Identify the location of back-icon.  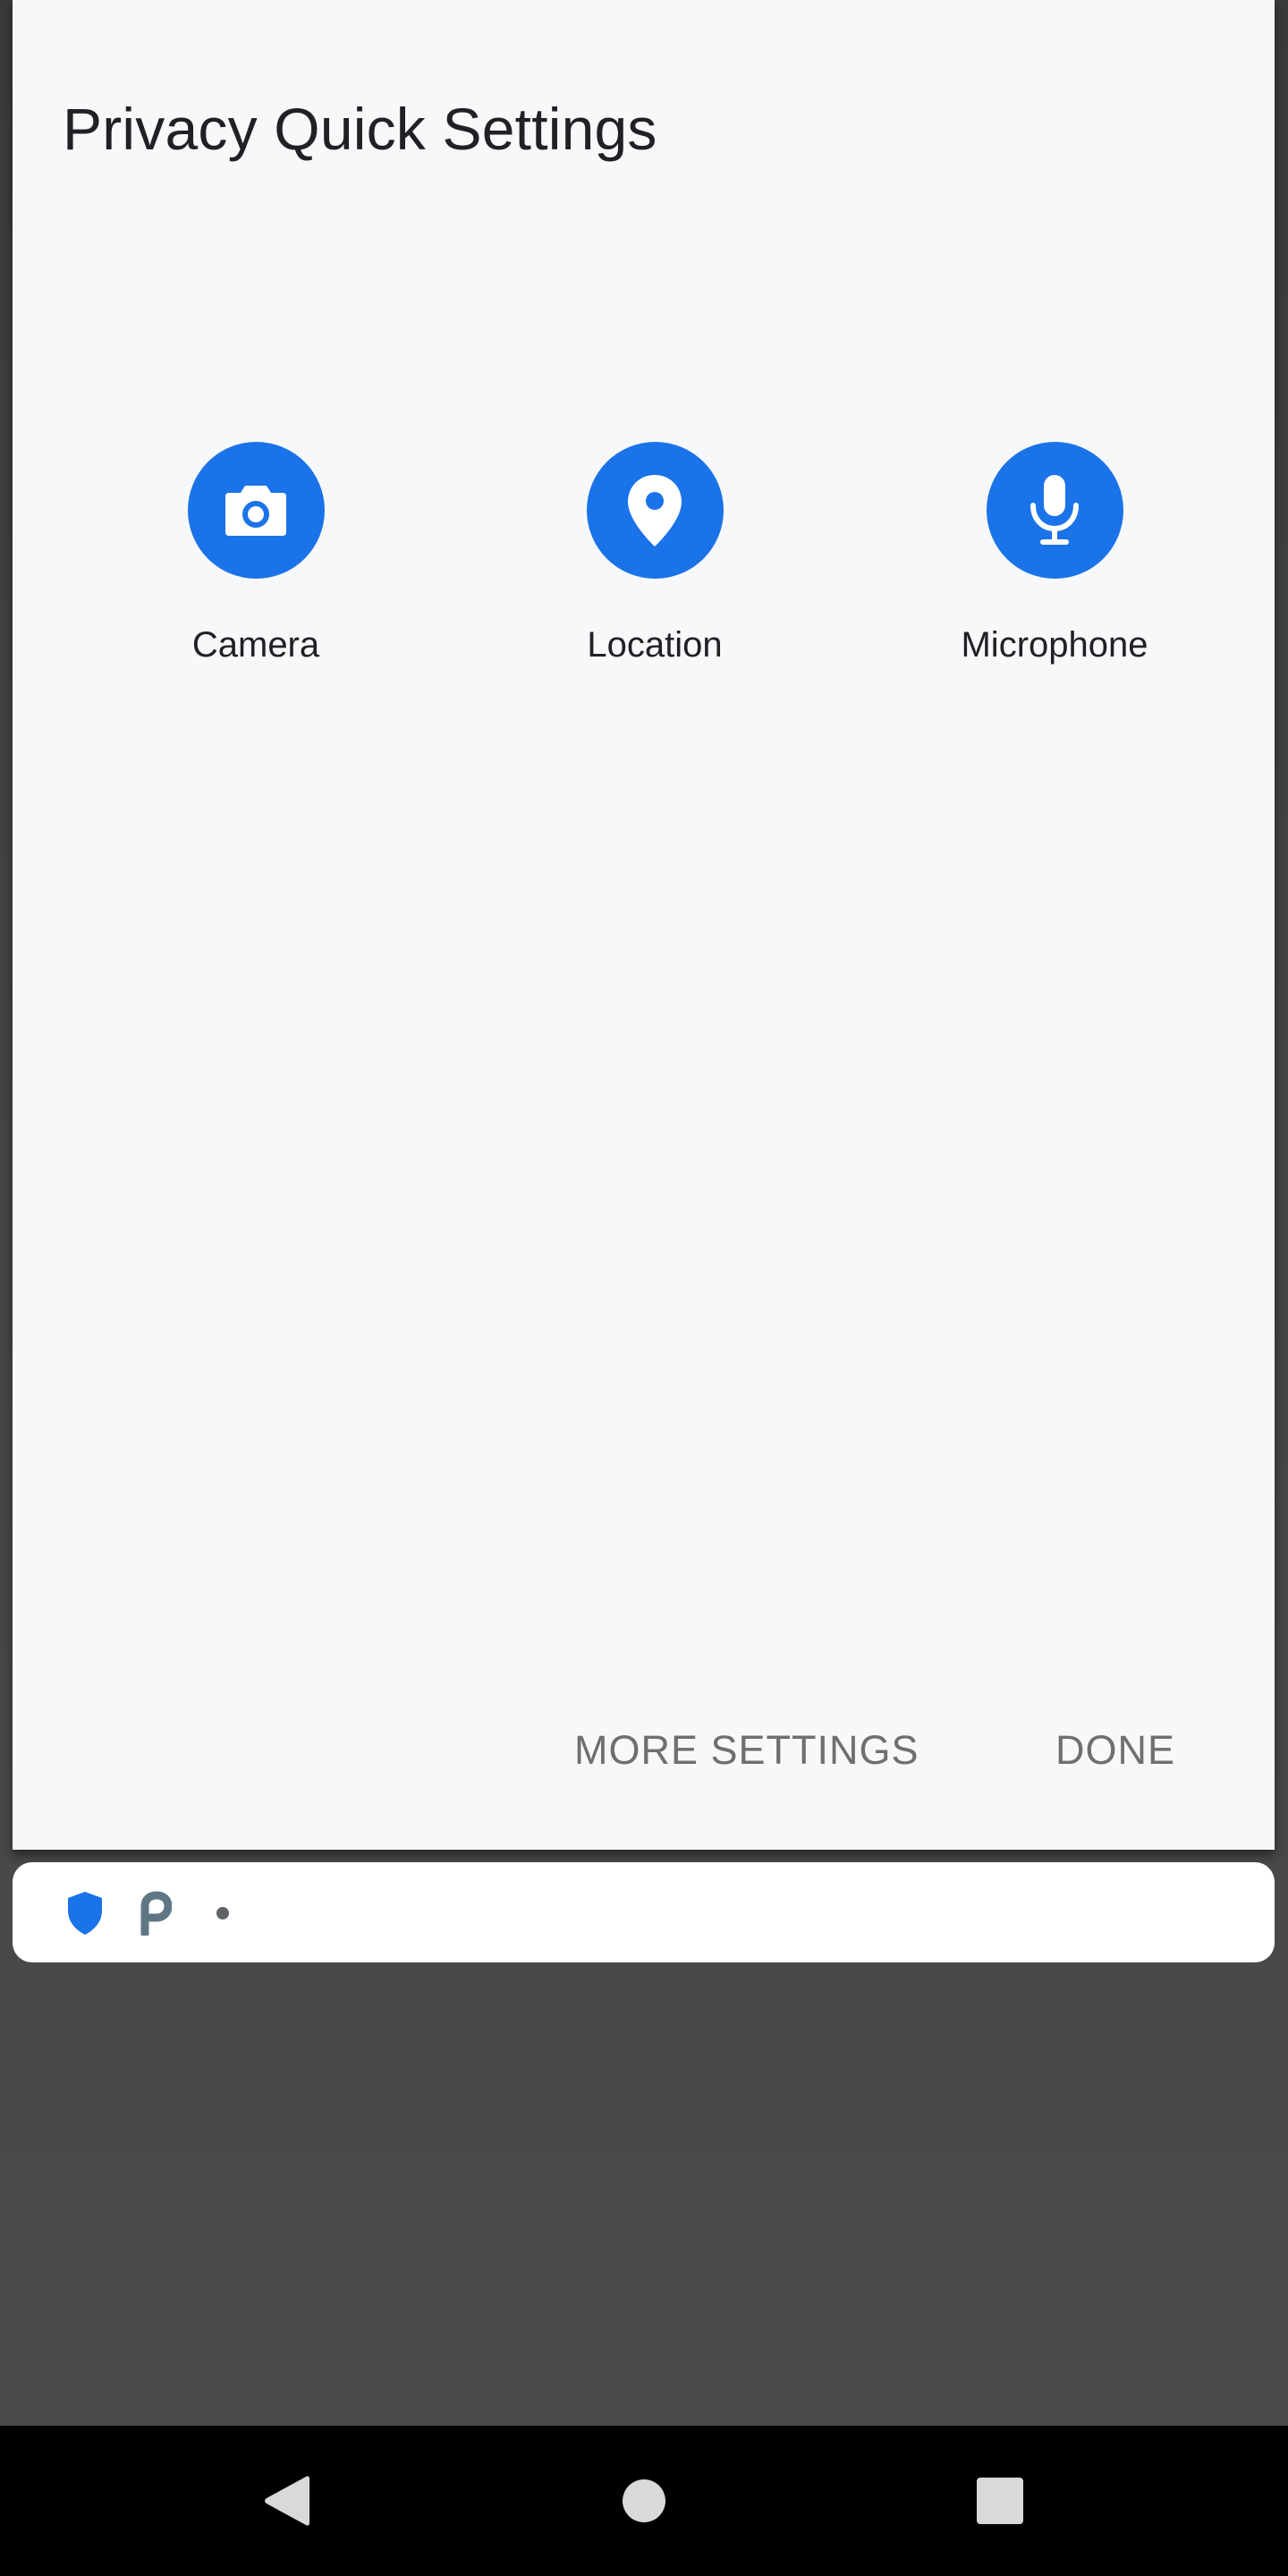
(287, 2501).